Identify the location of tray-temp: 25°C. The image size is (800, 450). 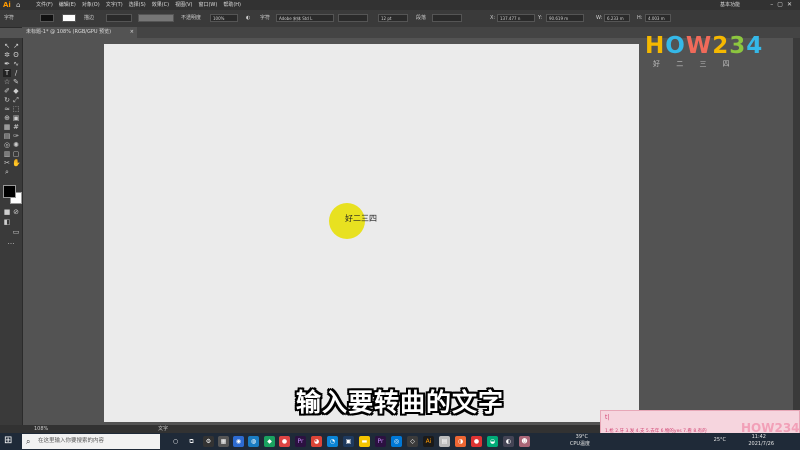
(720, 440).